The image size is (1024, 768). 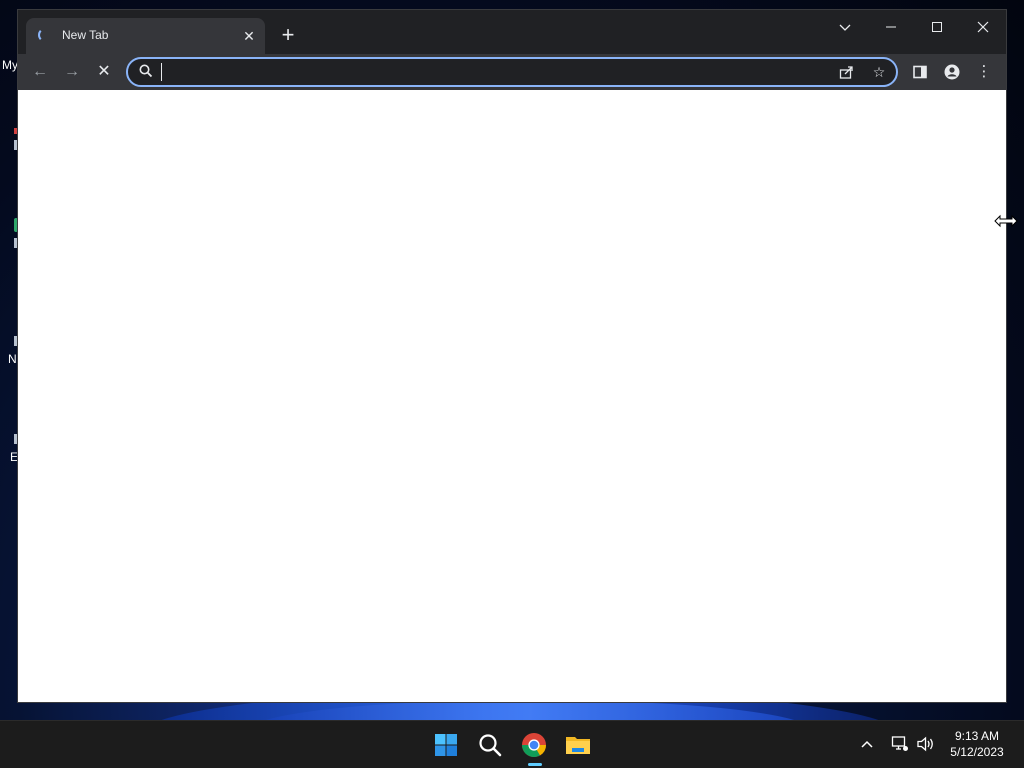 I want to click on desktop-icon-label-my: My, so click(x=10, y=65).